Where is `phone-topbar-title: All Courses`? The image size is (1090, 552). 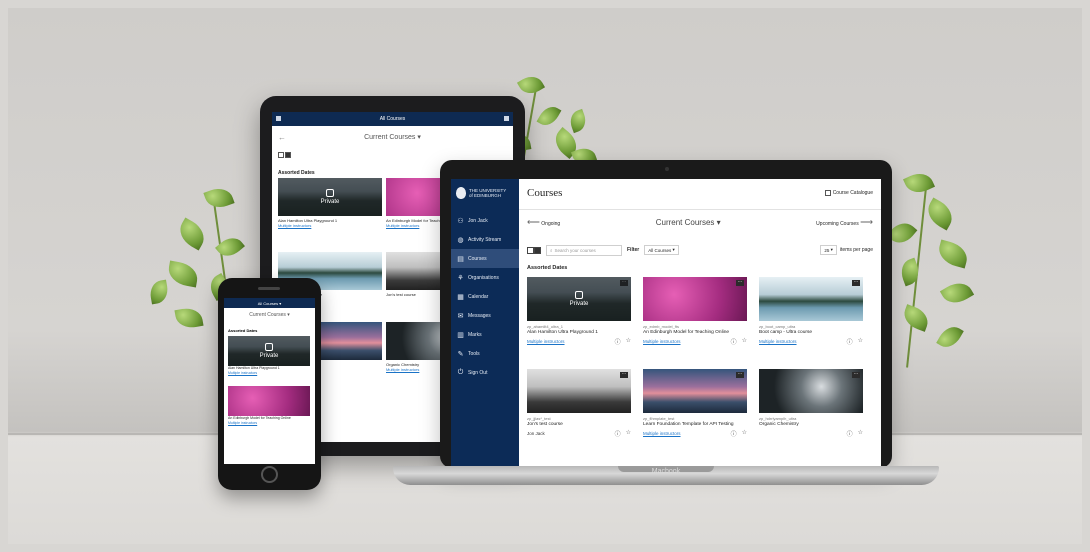
phone-topbar-title: All Courses is located at coordinates (268, 303).